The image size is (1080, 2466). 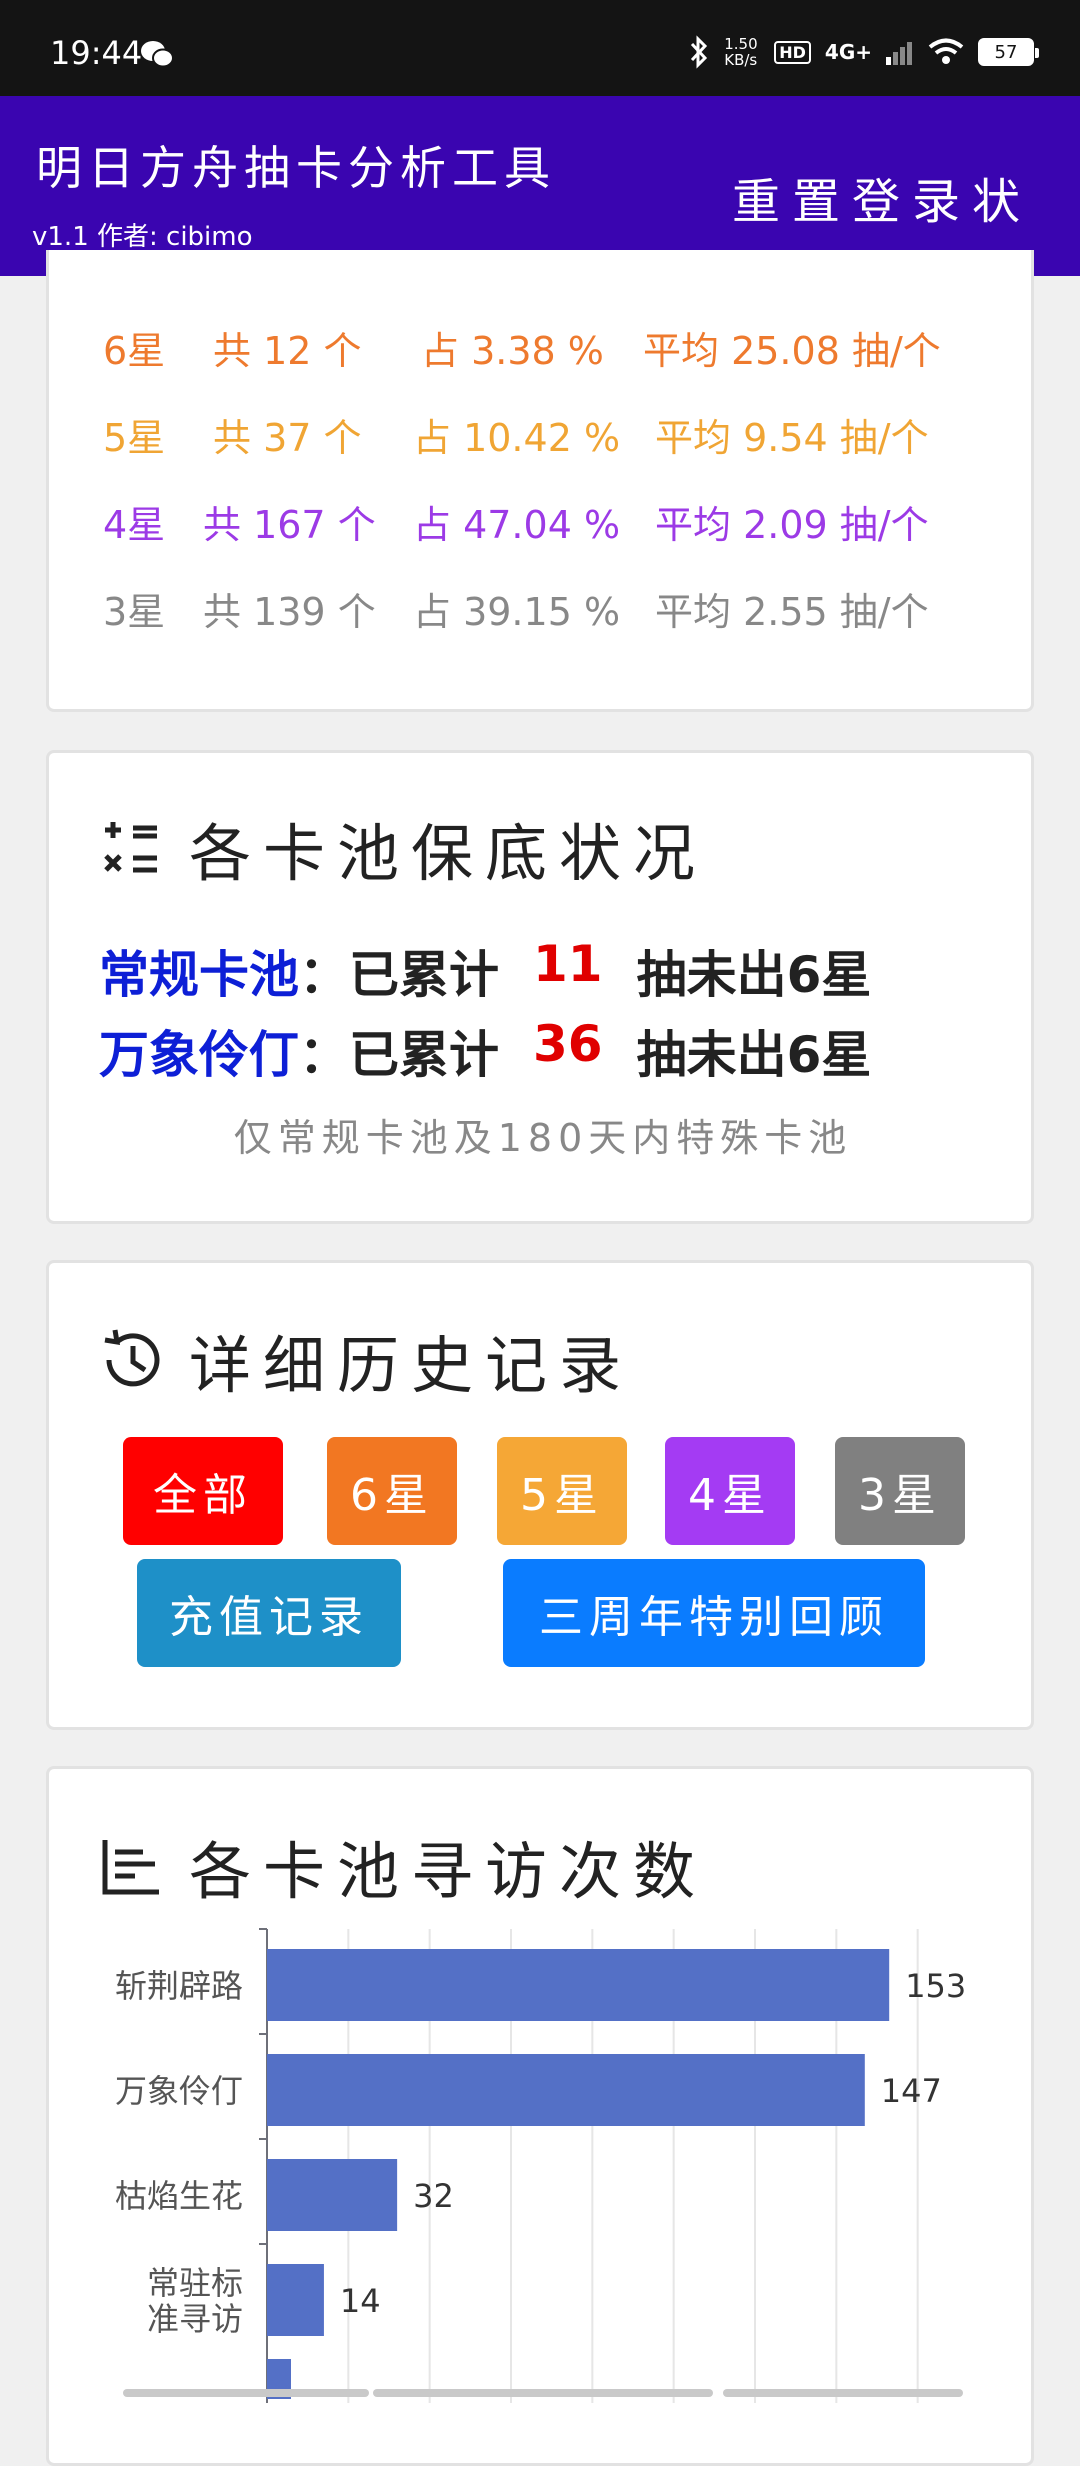 I want to click on horizontal-scrollbar, so click(x=246, y=2393).